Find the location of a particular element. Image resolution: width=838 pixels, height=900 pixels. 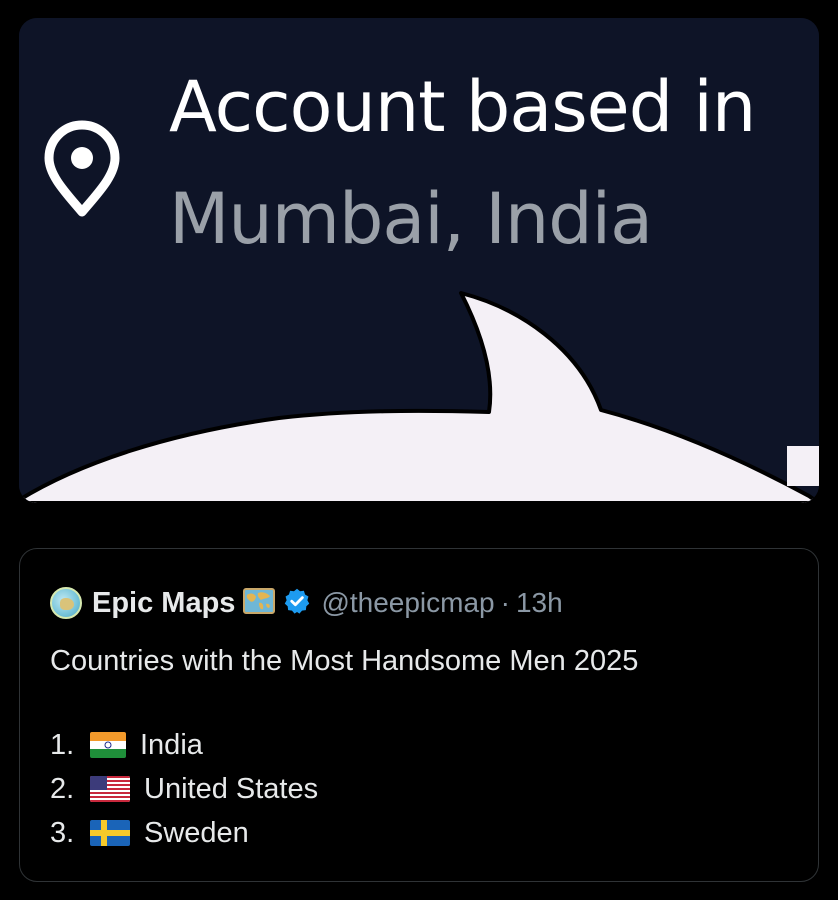

rank-number: 3. is located at coordinates (62, 832).